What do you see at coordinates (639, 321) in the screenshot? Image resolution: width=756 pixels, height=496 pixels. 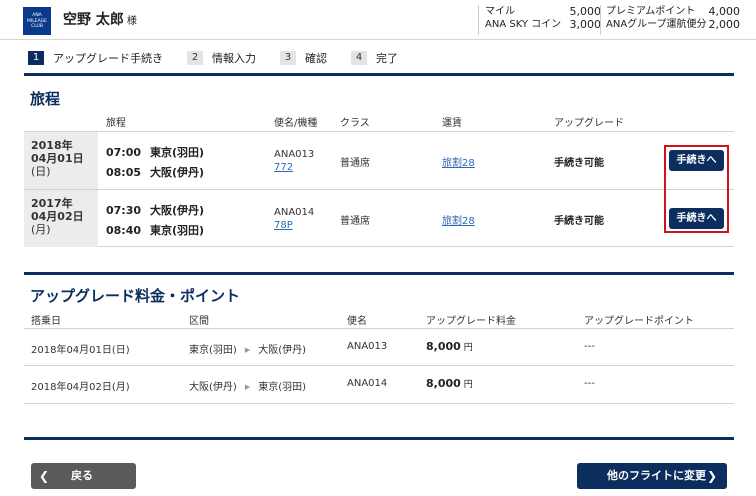 I see `col-header-points: アップグレードポイント` at bounding box center [639, 321].